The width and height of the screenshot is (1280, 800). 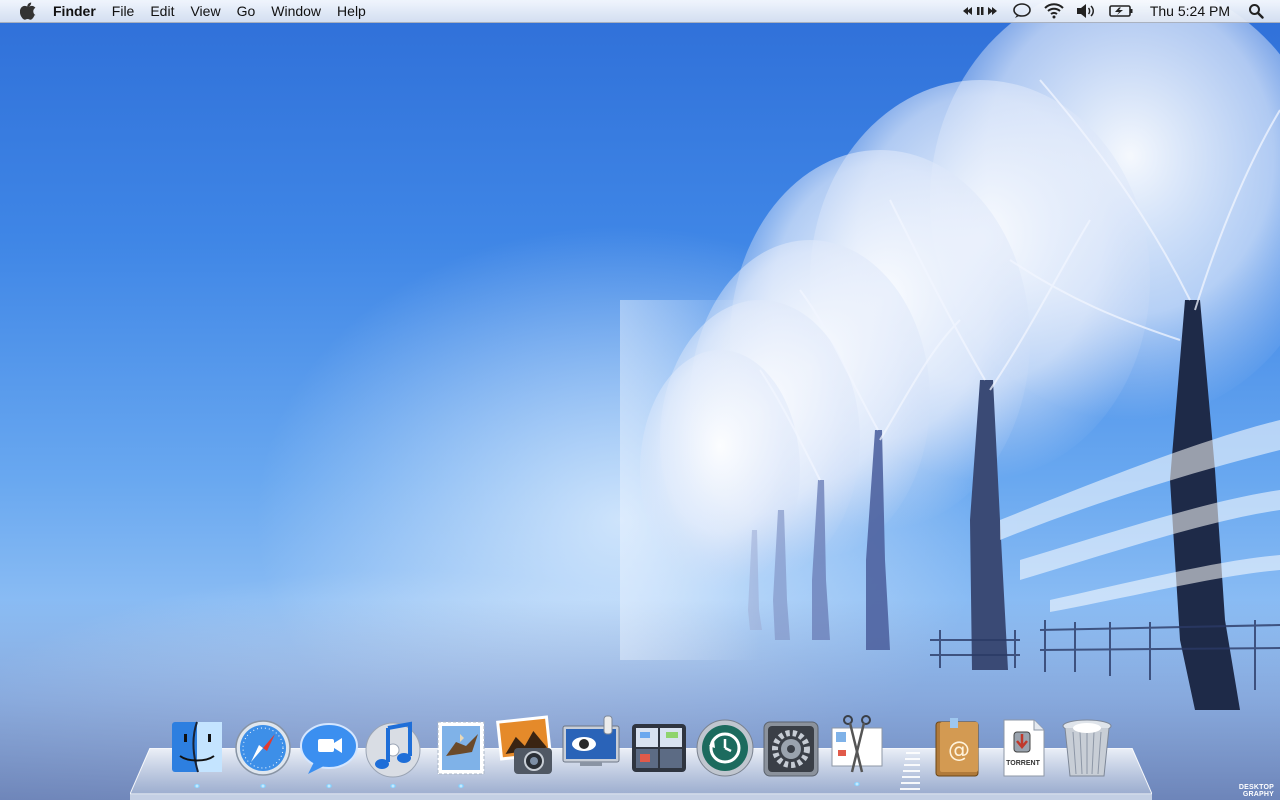 What do you see at coordinates (1054, 11) in the screenshot?
I see `wifi-icon` at bounding box center [1054, 11].